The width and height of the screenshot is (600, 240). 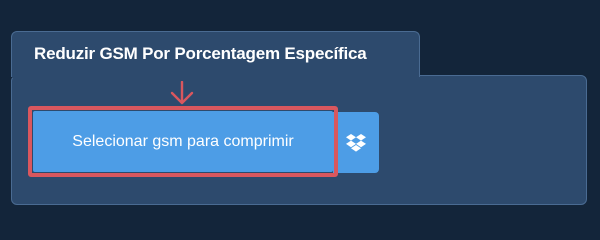 I want to click on panel-seam, so click(x=215, y=76).